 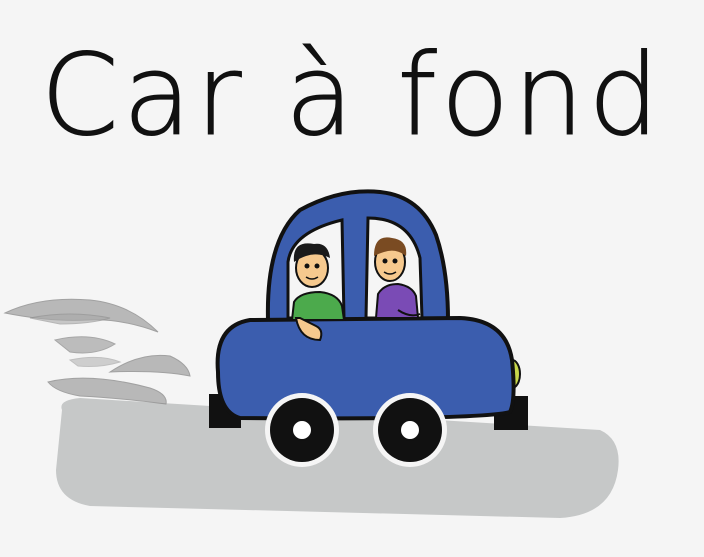 I want to click on rear-wheel, so click(x=302, y=430).